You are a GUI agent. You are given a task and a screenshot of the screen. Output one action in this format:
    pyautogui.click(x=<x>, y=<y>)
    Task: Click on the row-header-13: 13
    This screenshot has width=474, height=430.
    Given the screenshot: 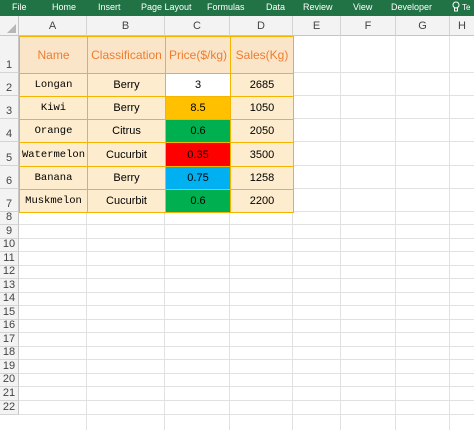 What is the action you would take?
    pyautogui.click(x=9, y=286)
    